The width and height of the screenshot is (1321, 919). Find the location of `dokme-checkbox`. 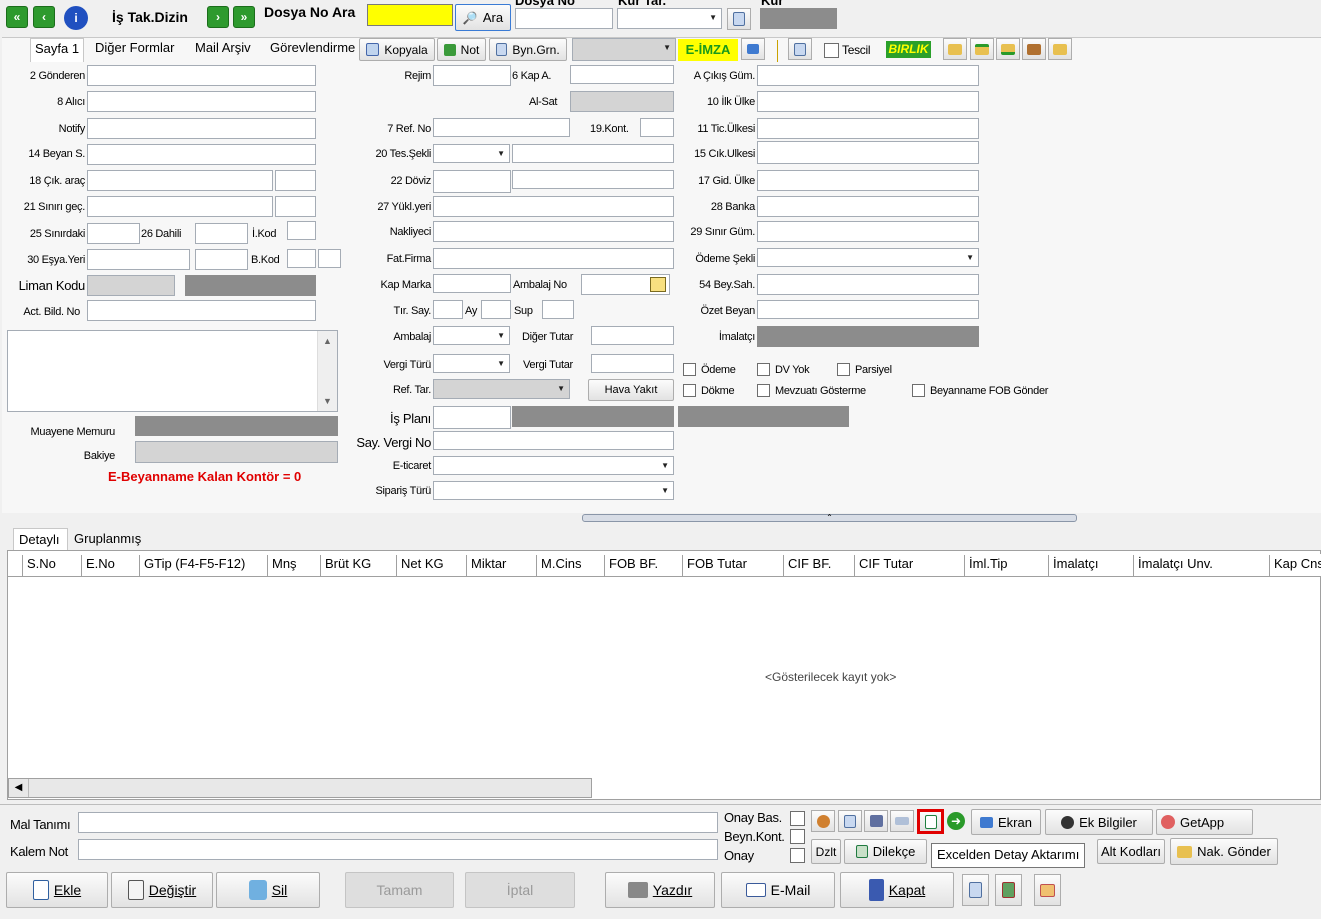

dokme-checkbox is located at coordinates (689, 390).